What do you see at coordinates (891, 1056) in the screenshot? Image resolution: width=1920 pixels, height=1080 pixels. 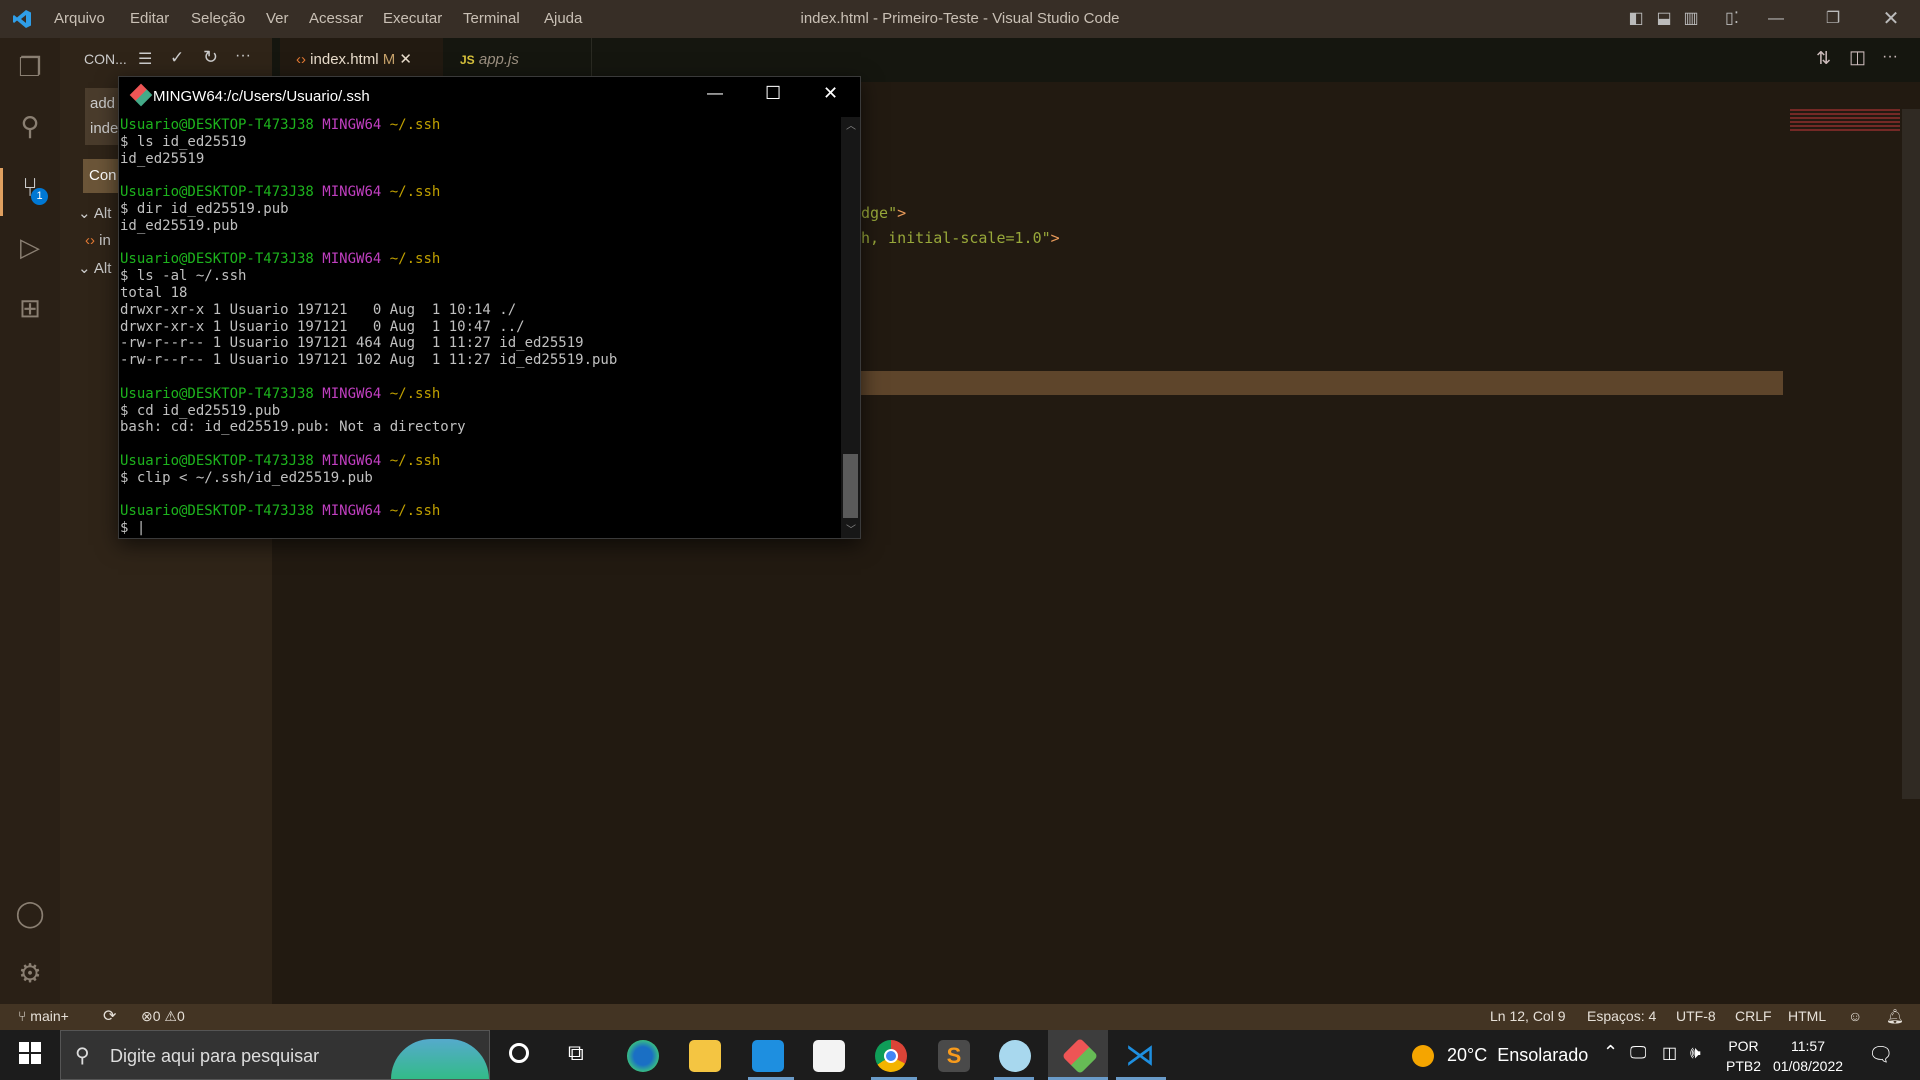 I see `chrome-icon` at bounding box center [891, 1056].